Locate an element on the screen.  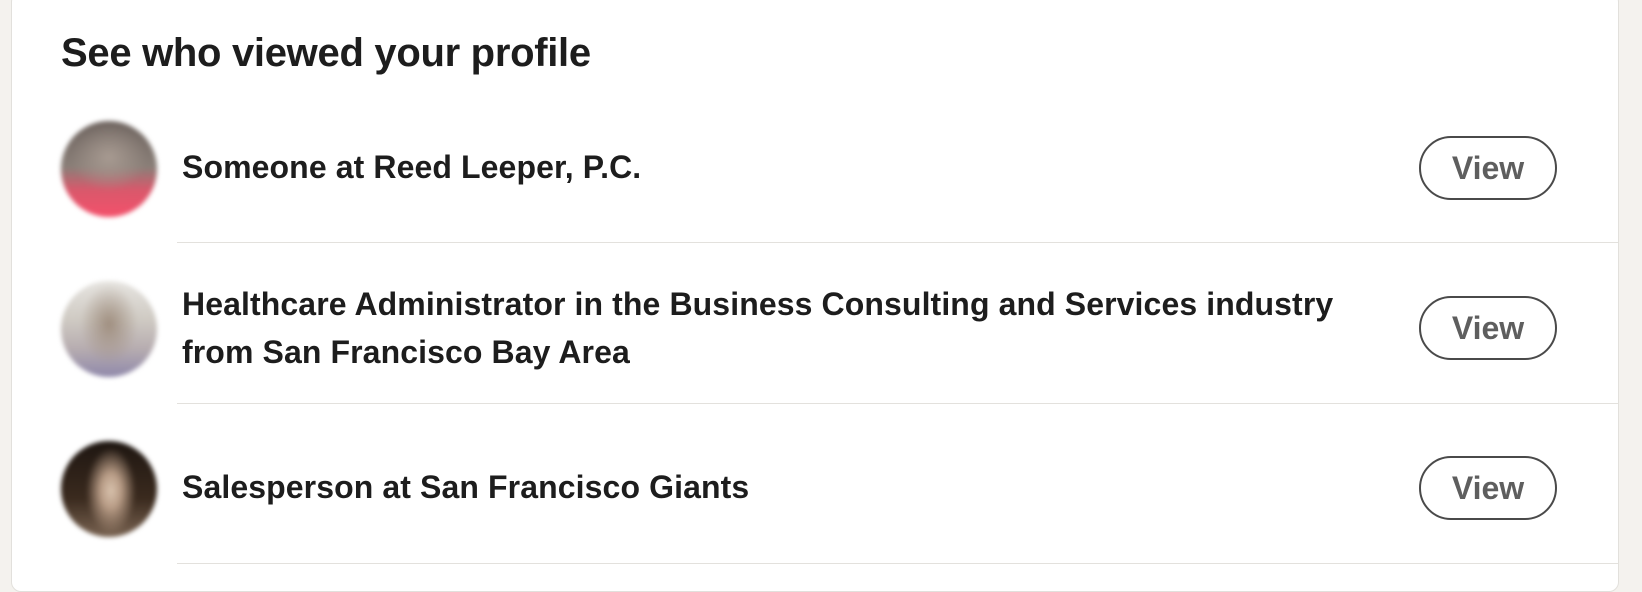
viewer-description: Someone at Reed Leeper, P.C. is located at coordinates (797, 167).